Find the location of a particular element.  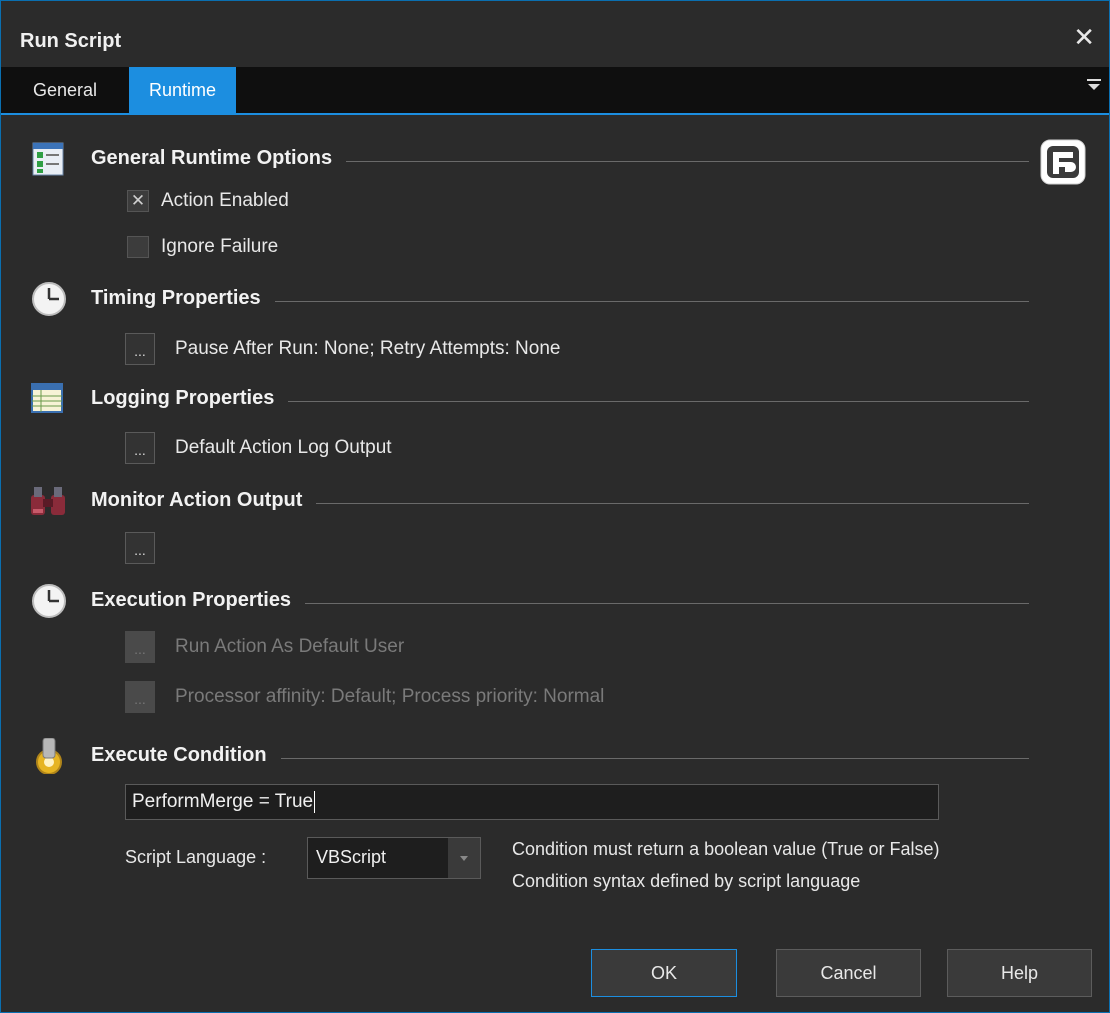

section-title: Execute Condition is located at coordinates (186, 755).